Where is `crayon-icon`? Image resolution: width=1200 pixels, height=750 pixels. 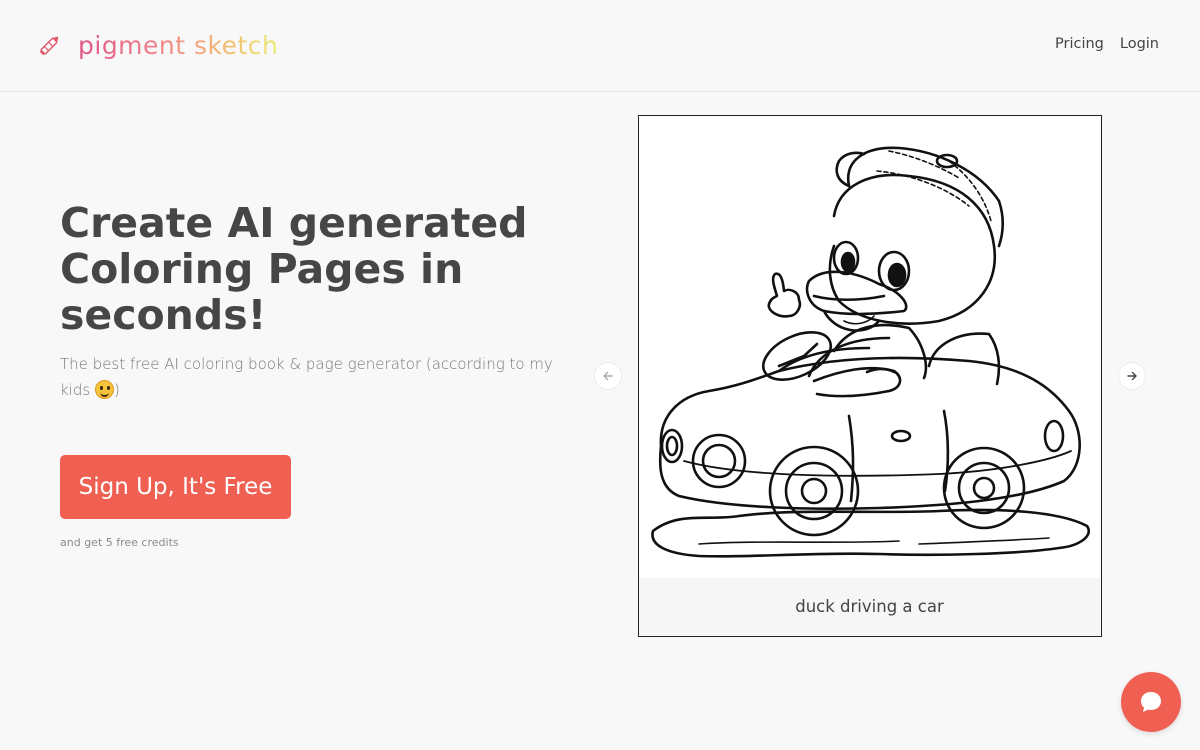 crayon-icon is located at coordinates (49, 46).